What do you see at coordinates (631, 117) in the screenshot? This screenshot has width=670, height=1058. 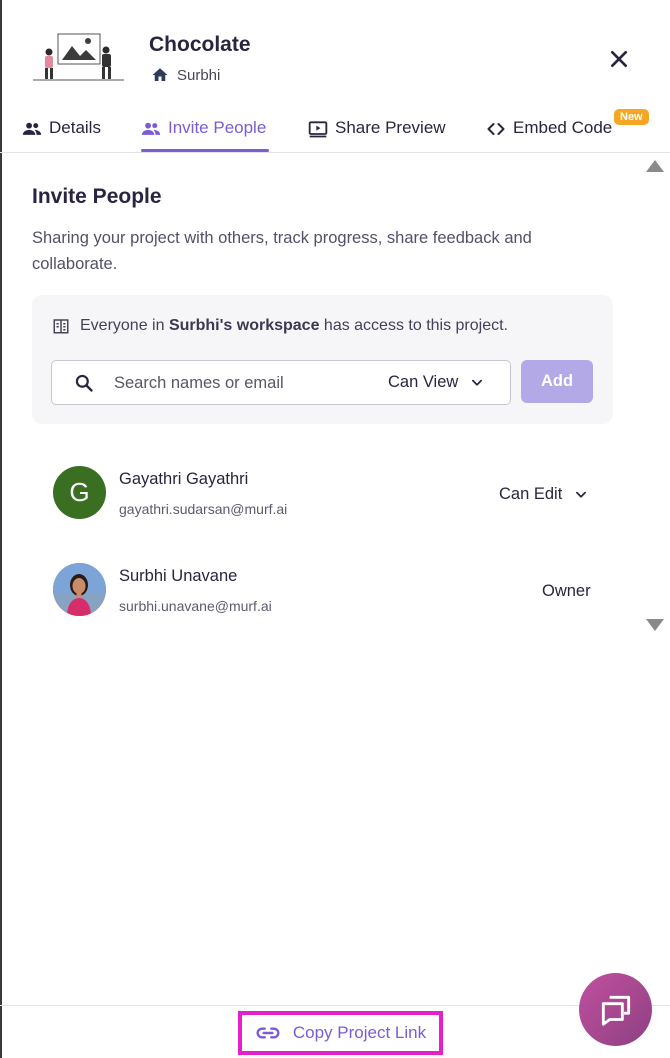 I see `new-badge: New` at bounding box center [631, 117].